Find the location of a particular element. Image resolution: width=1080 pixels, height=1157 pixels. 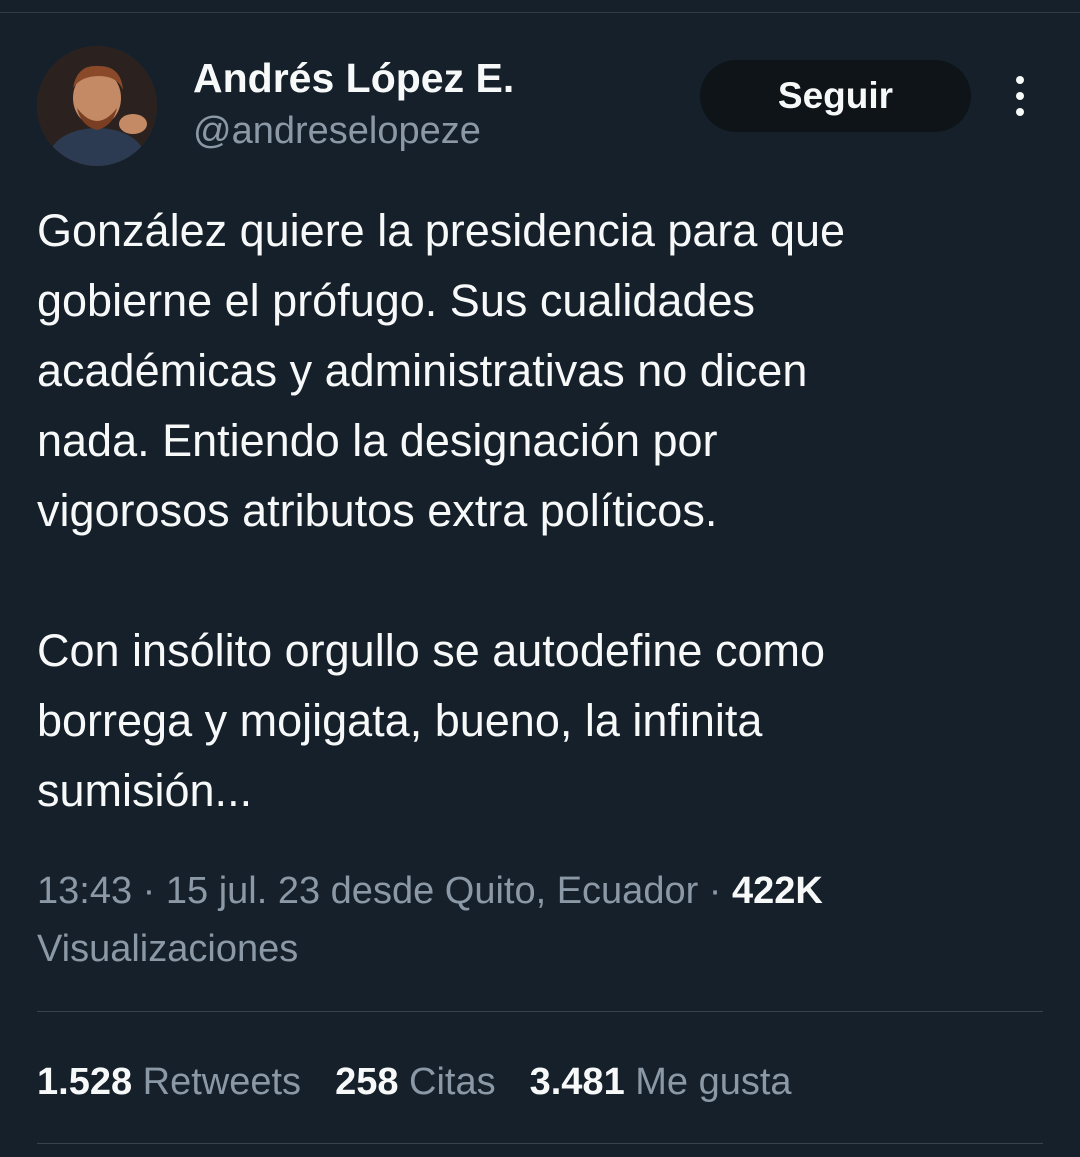

author-name: Andrés López E. is located at coordinates (353, 78).